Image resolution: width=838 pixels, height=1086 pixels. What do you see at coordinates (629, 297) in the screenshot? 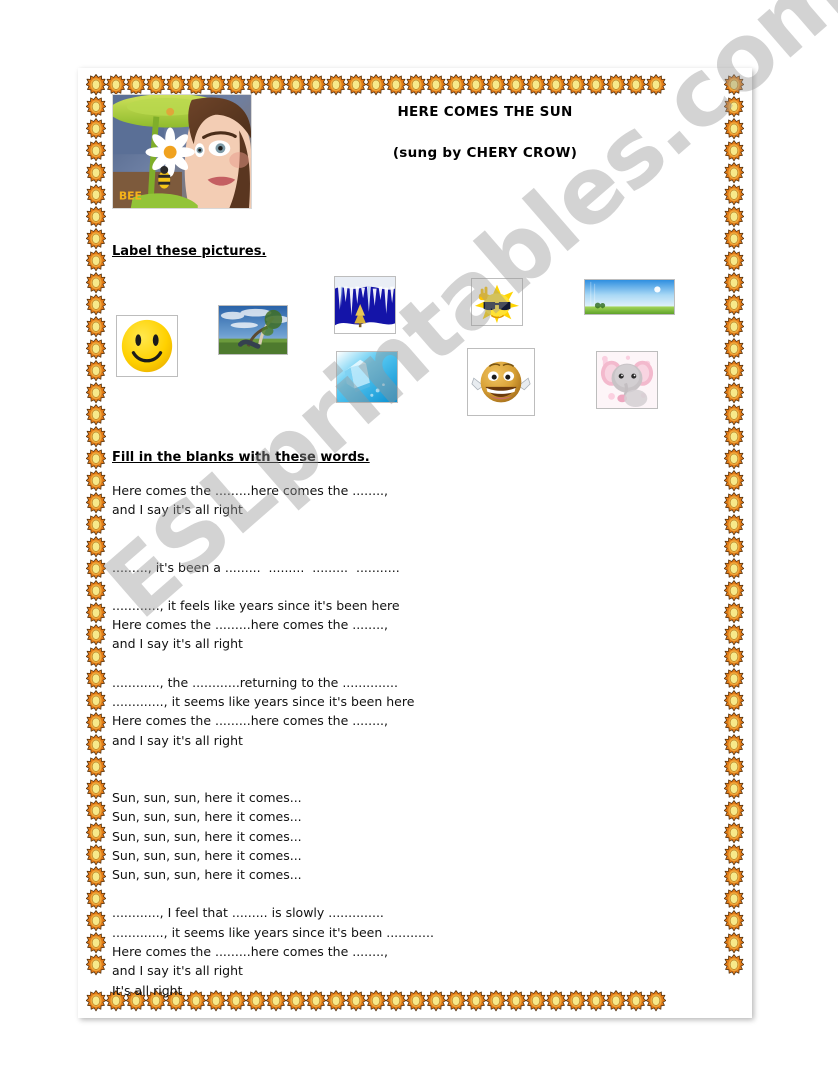
I see `blue-sky-picture` at bounding box center [629, 297].